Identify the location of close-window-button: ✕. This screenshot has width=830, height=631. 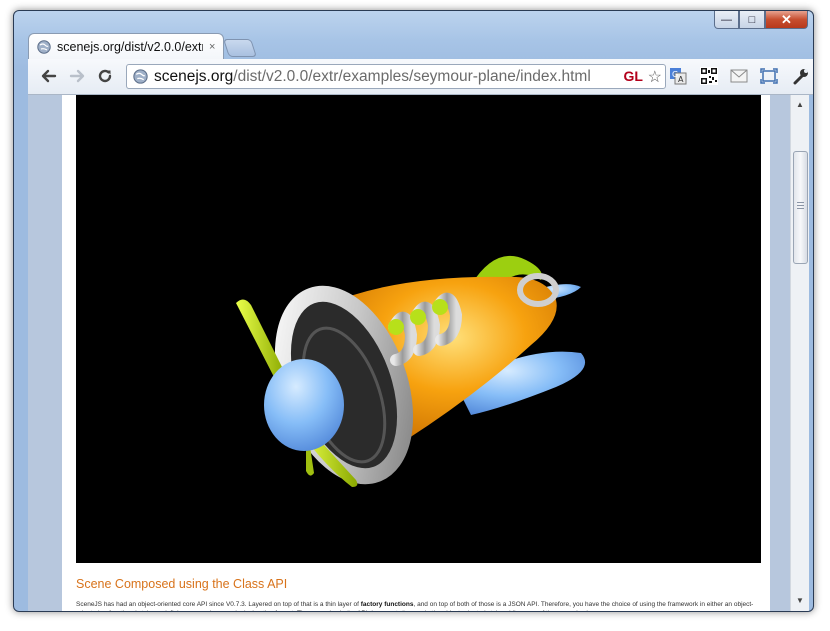
(786, 20).